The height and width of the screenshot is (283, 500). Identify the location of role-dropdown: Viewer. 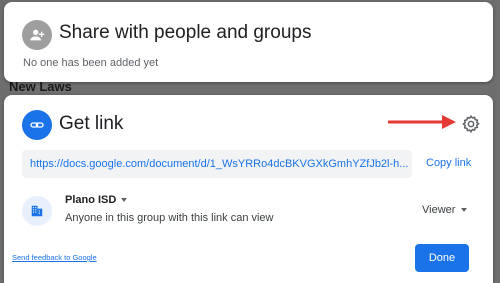
(445, 210).